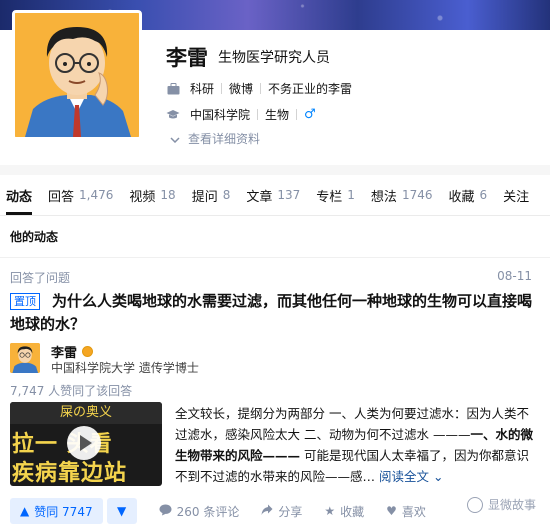  Describe the element at coordinates (290, 511) in the screenshot. I see `share-label: 分享` at that location.